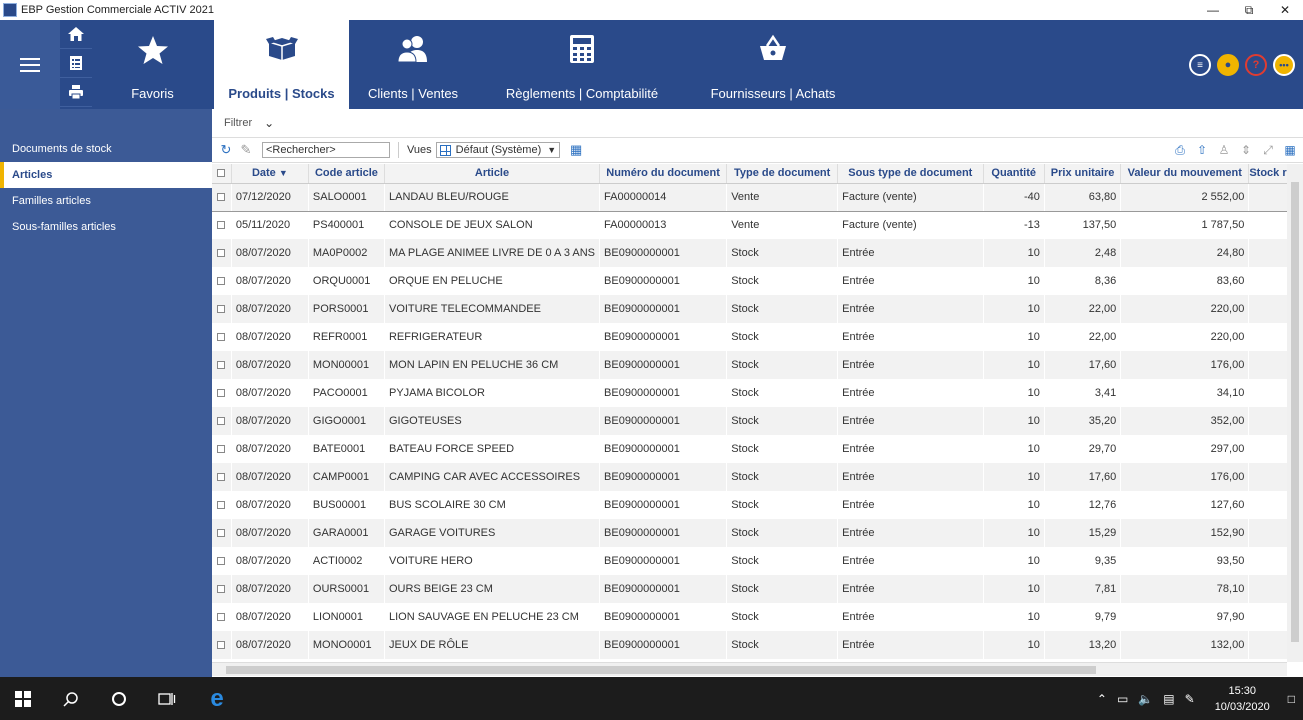  Describe the element at coordinates (346, 477) in the screenshot. I see `table-cell: CAMP0001` at that location.